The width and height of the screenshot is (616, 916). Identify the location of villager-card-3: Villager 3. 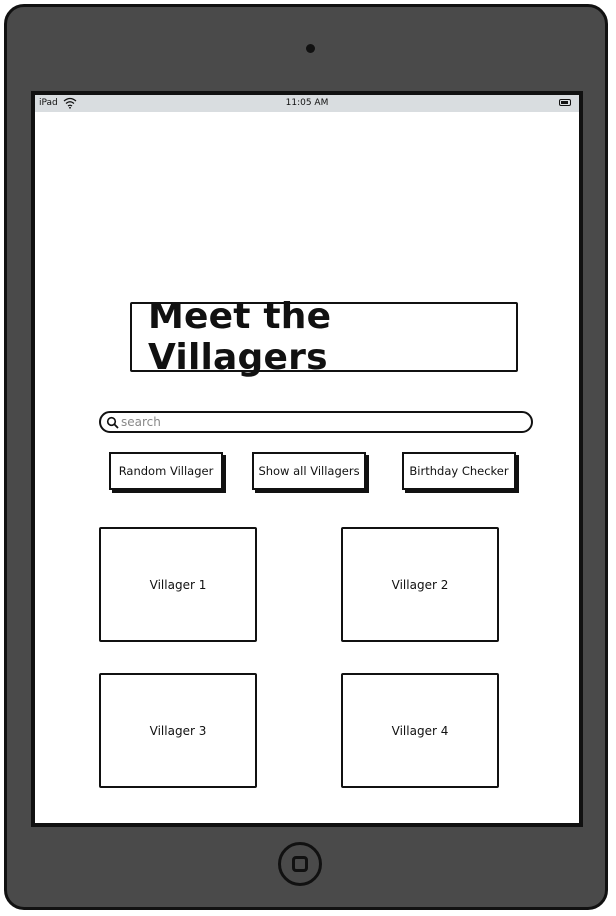
(178, 730).